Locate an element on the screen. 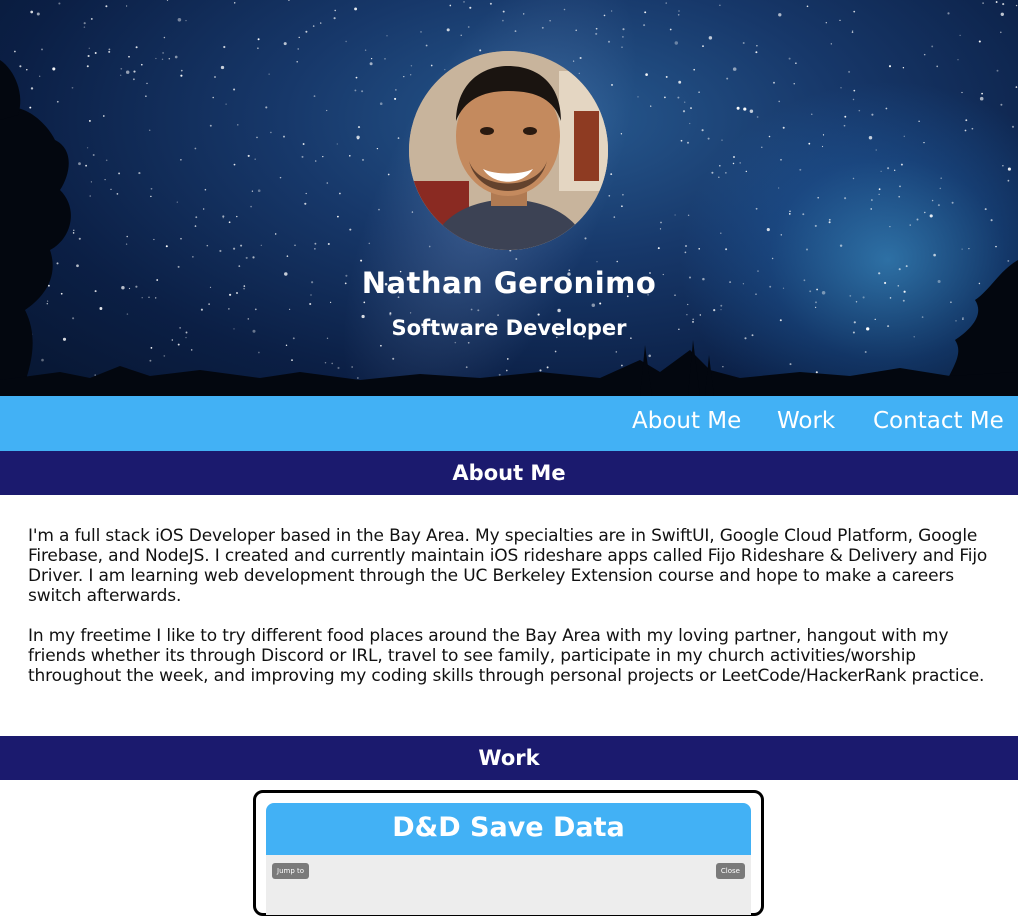 This screenshot has height=916, width=1018. nav-link-contact-me: Contact Me is located at coordinates (938, 421).